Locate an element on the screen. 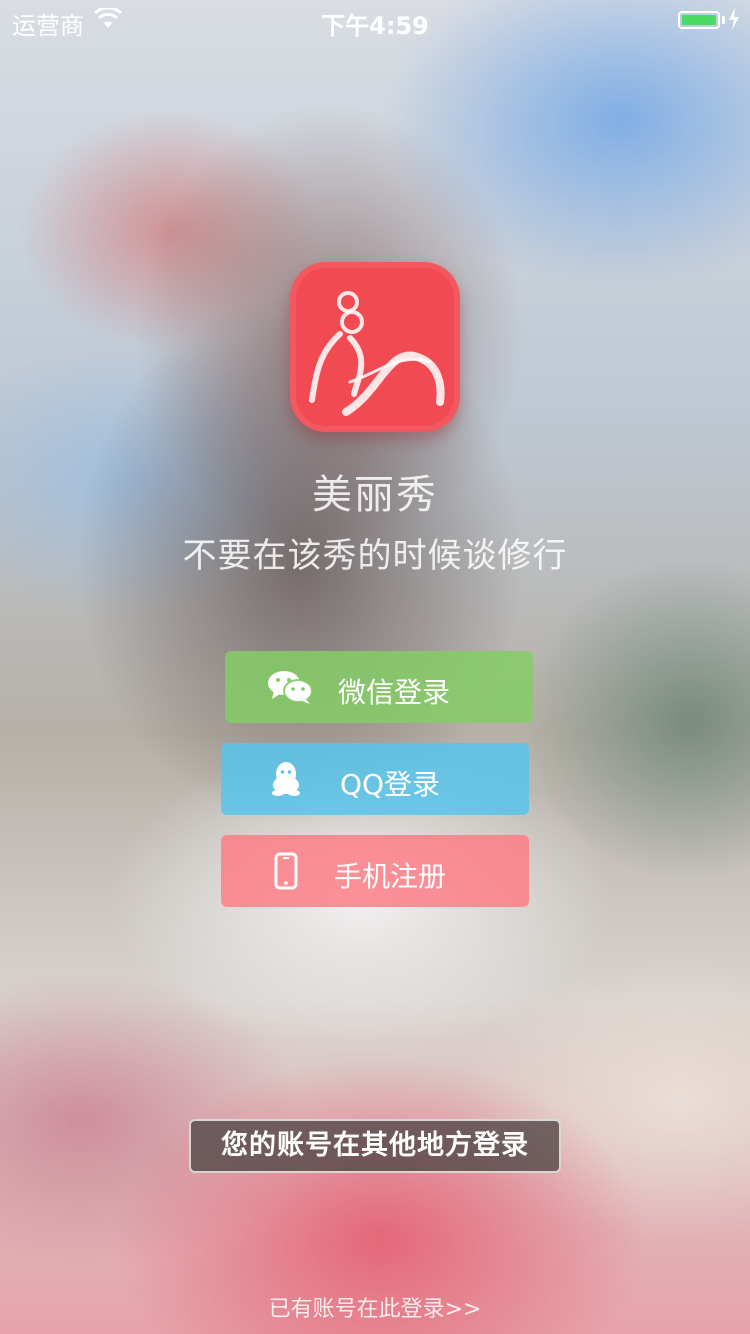 The width and height of the screenshot is (750, 1334). charging-bolt-icon is located at coordinates (734, 19).